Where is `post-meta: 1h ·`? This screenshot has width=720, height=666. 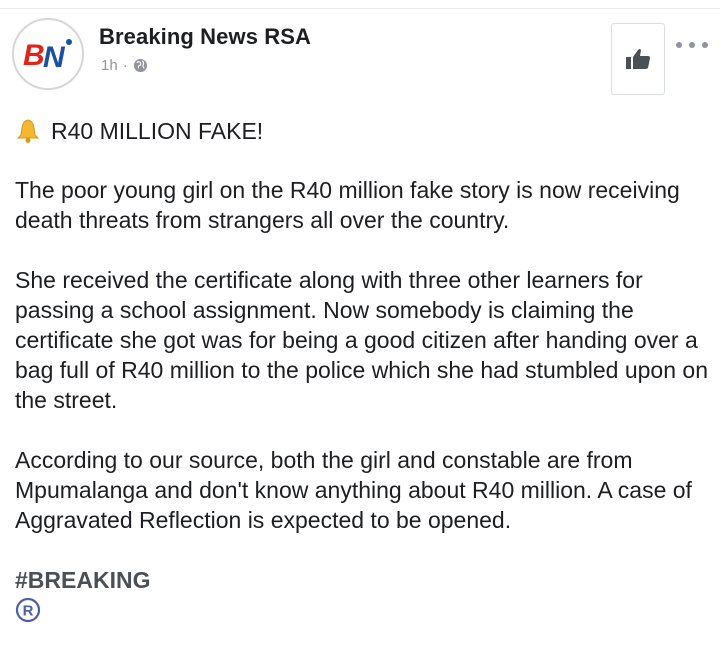
post-meta: 1h · is located at coordinates (124, 65).